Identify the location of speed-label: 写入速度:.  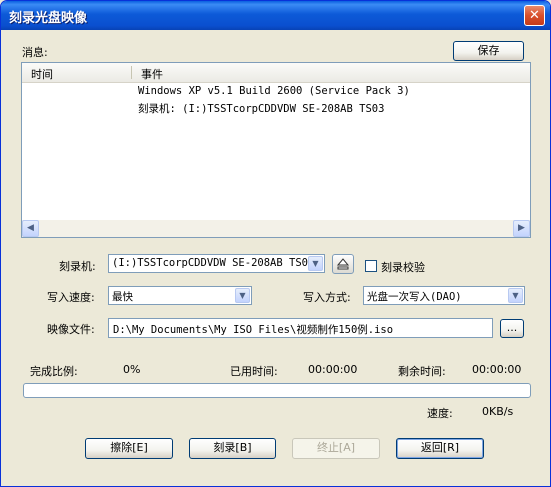
(71, 297).